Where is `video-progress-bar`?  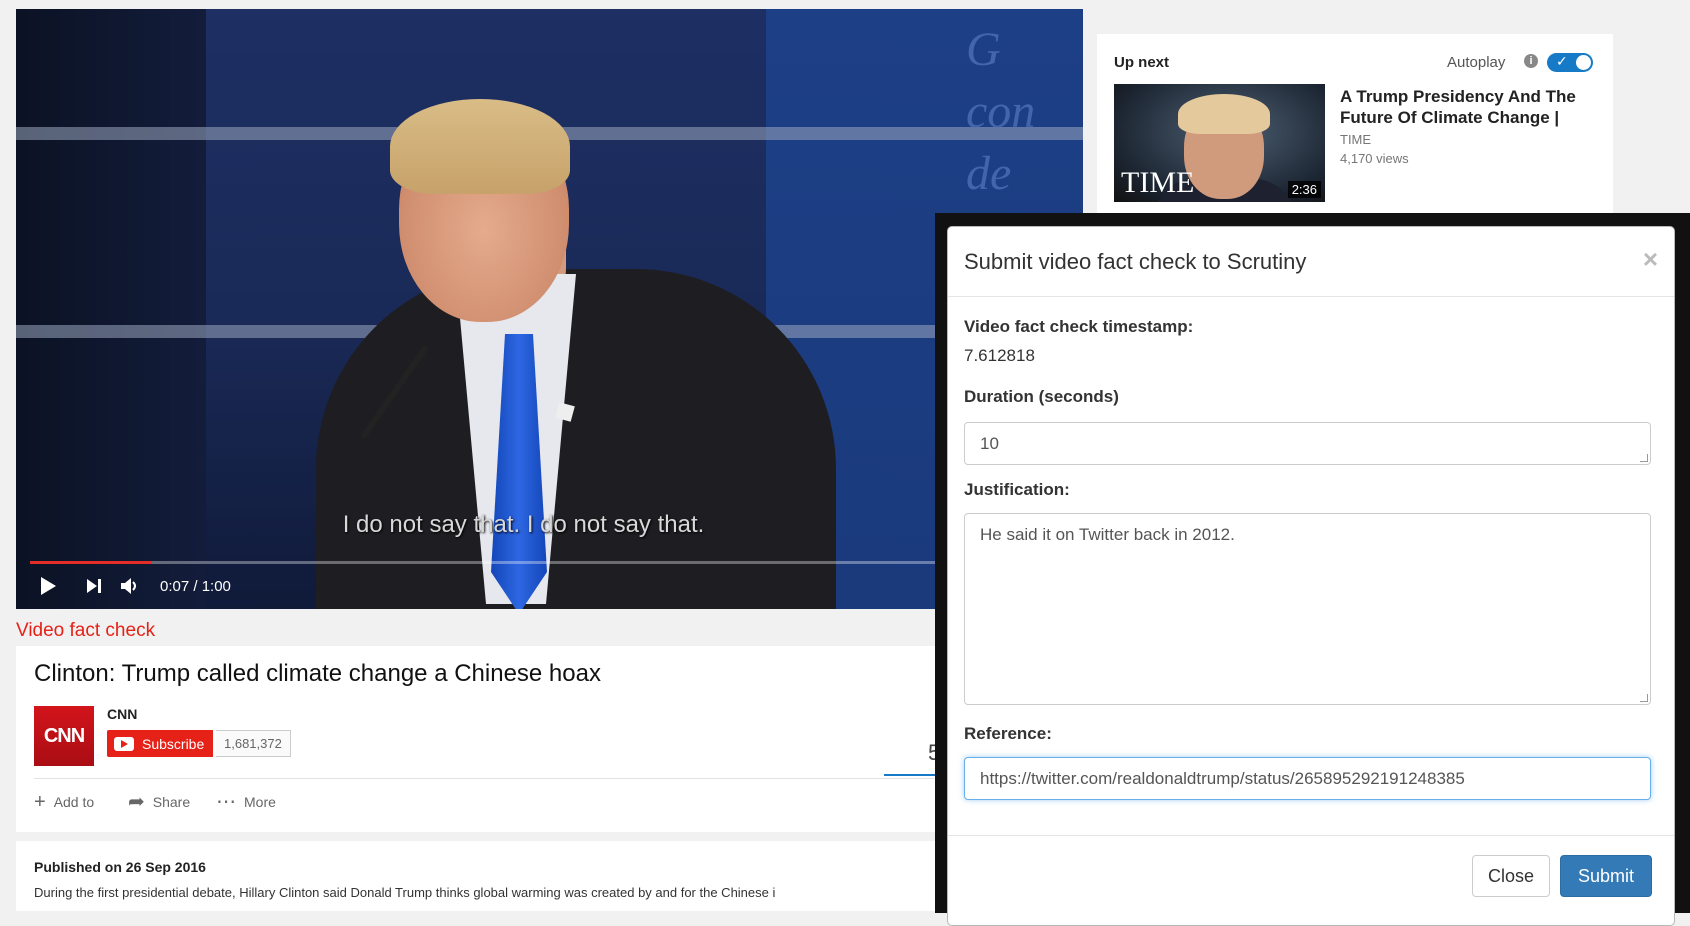 video-progress-bar is located at coordinates (550, 562).